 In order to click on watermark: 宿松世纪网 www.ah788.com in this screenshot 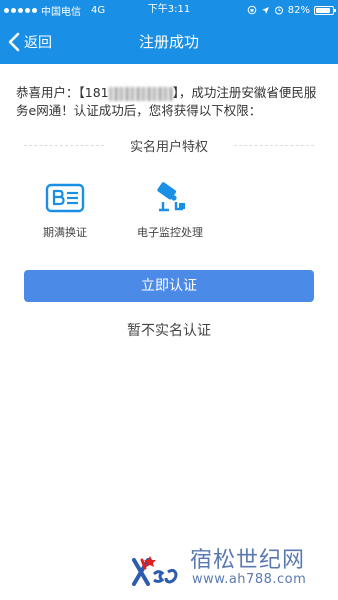, I will do `click(232, 568)`.